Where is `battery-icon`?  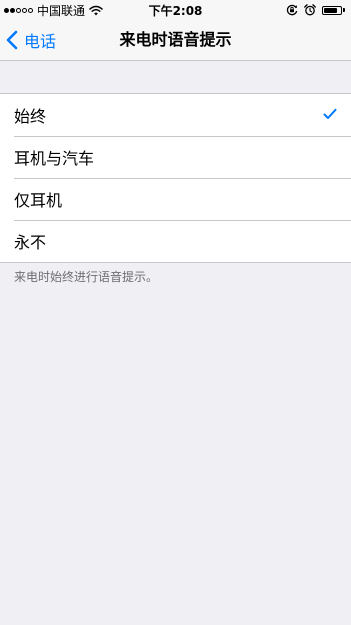
battery-icon is located at coordinates (333, 10).